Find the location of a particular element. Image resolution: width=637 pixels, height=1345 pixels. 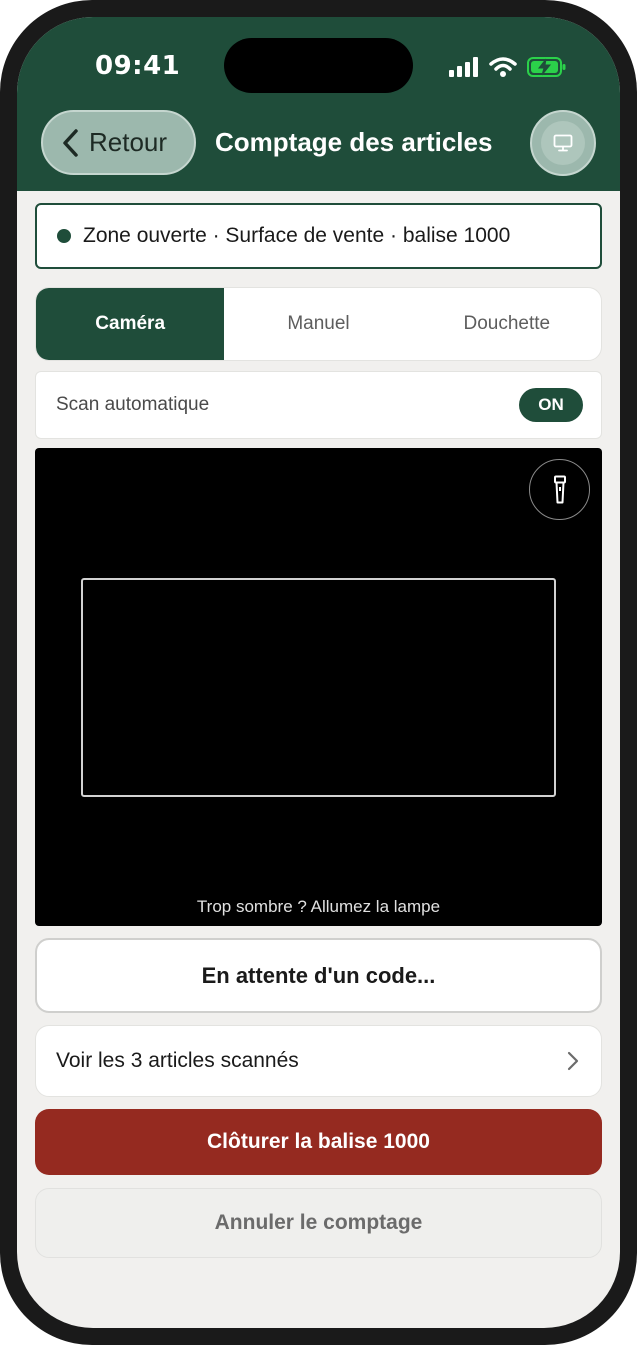

tab-scanner: Douchette is located at coordinates (507, 324).